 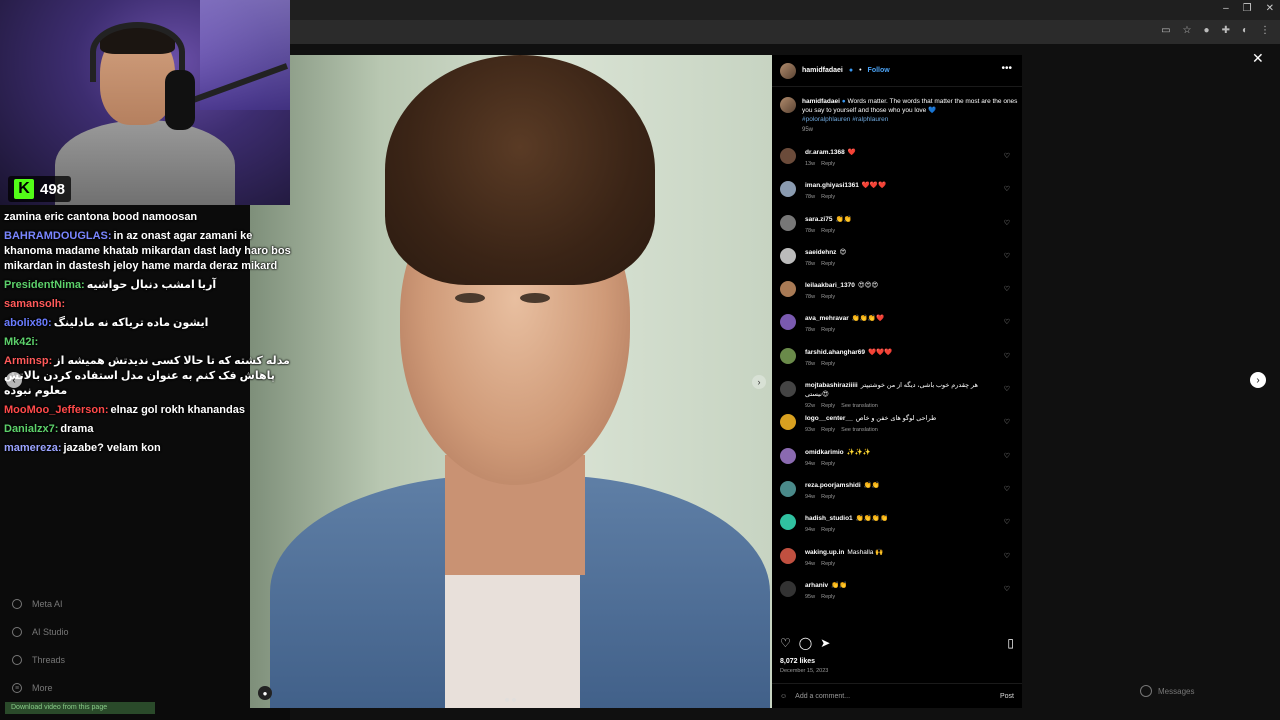 I want to click on save-bookmark-icon: ▯, so click(x=1010, y=643).